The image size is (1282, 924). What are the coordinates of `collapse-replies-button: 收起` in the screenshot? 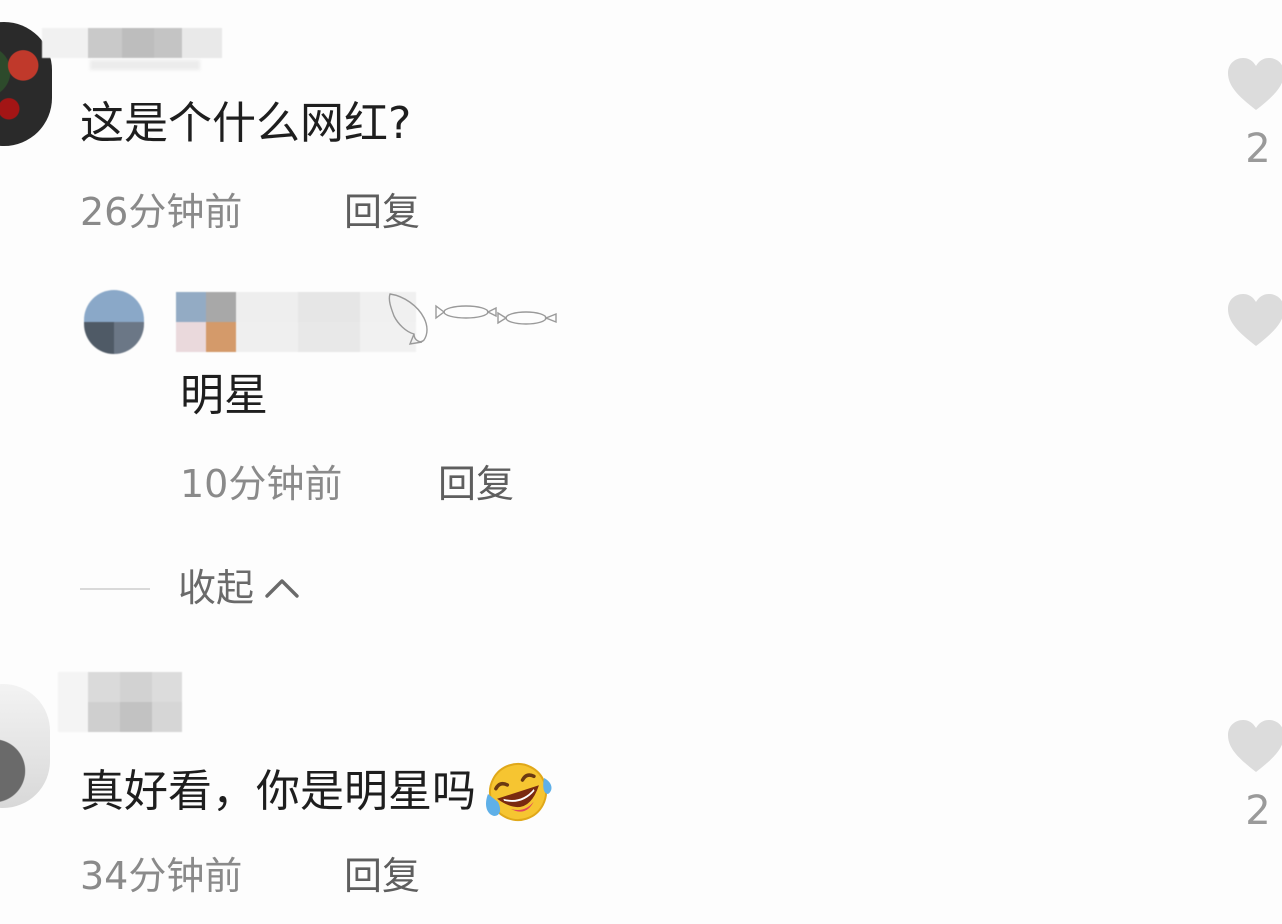 It's located at (239, 588).